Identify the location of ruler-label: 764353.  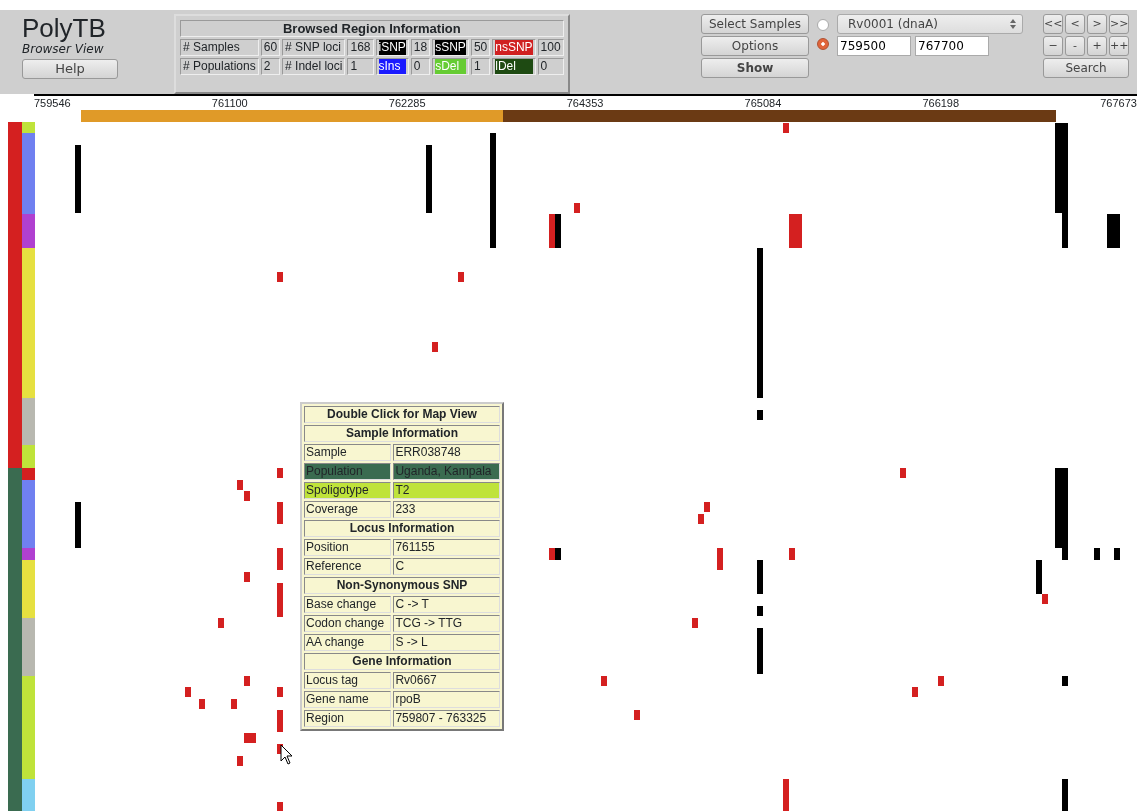
(585, 103).